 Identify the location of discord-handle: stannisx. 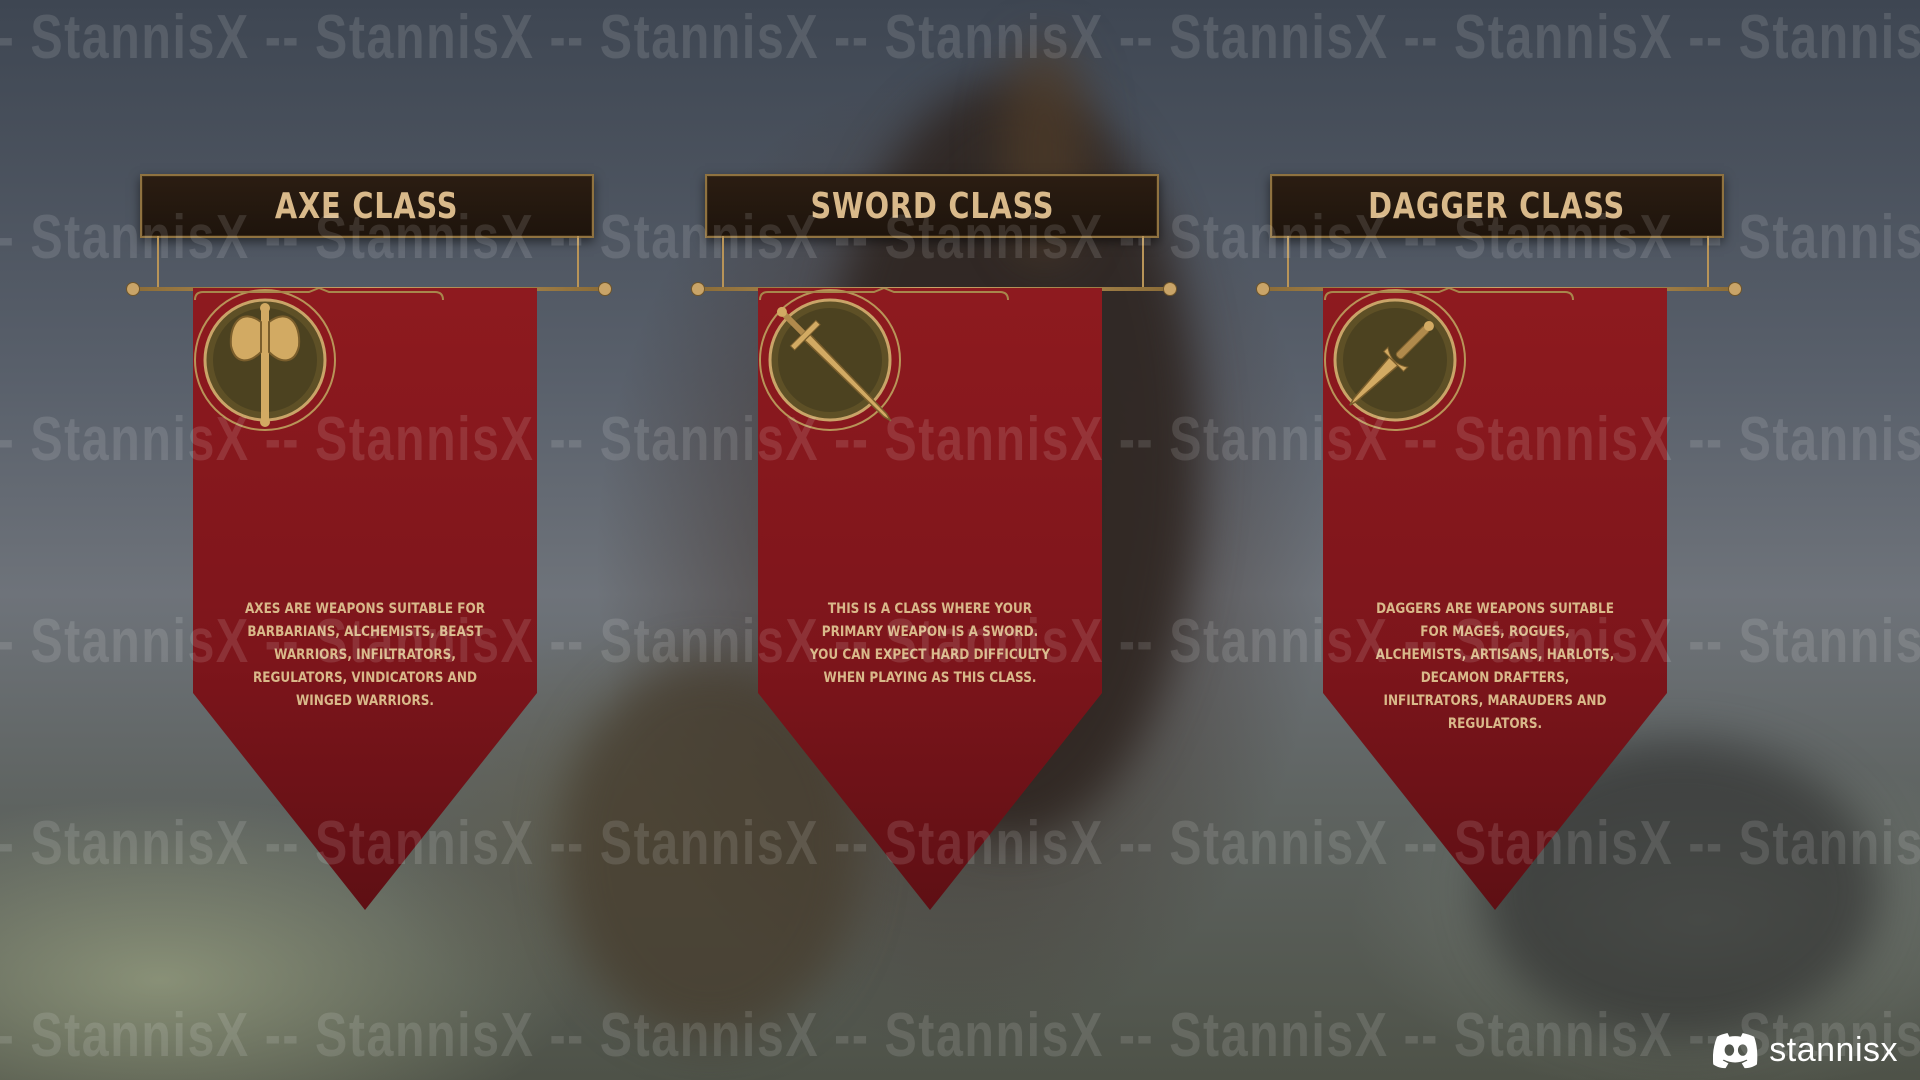
(1805, 1050).